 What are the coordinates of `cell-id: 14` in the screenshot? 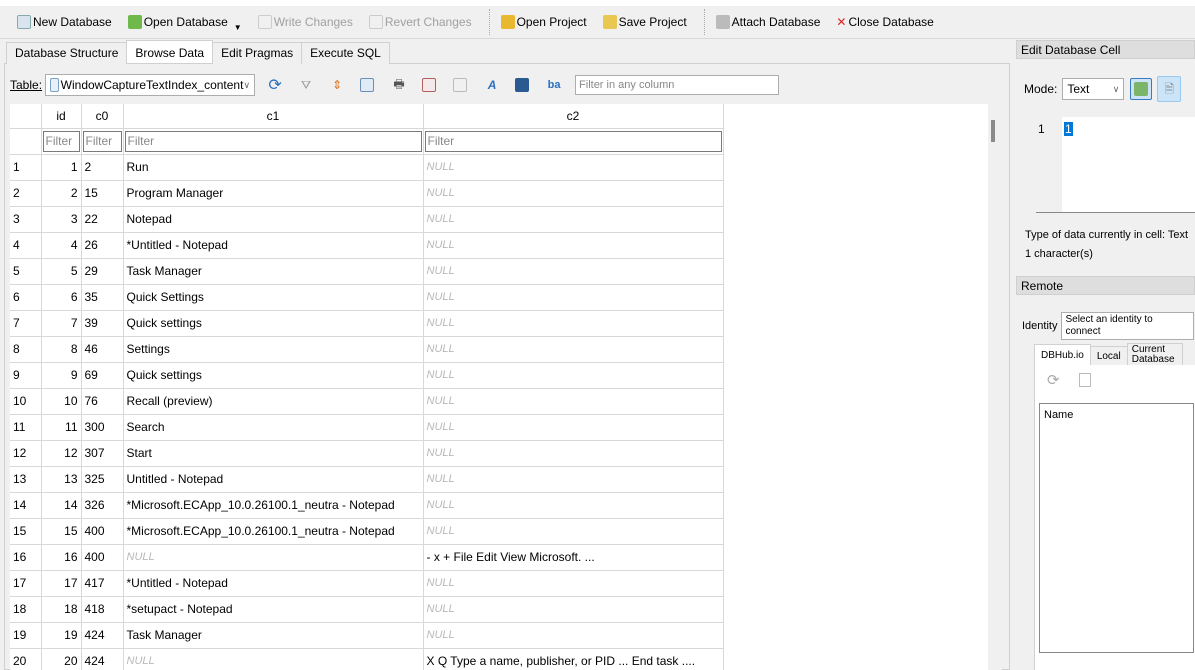 It's located at (61, 505).